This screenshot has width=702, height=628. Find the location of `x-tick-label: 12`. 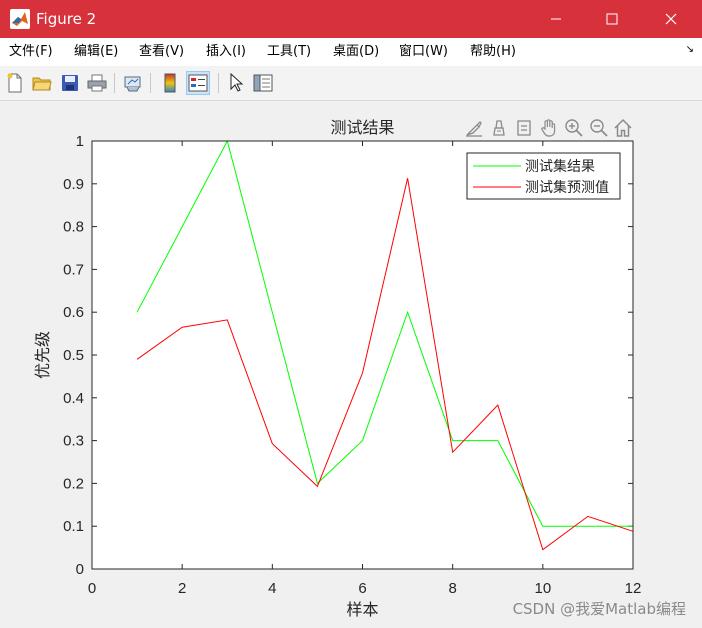

x-tick-label: 12 is located at coordinates (633, 588).